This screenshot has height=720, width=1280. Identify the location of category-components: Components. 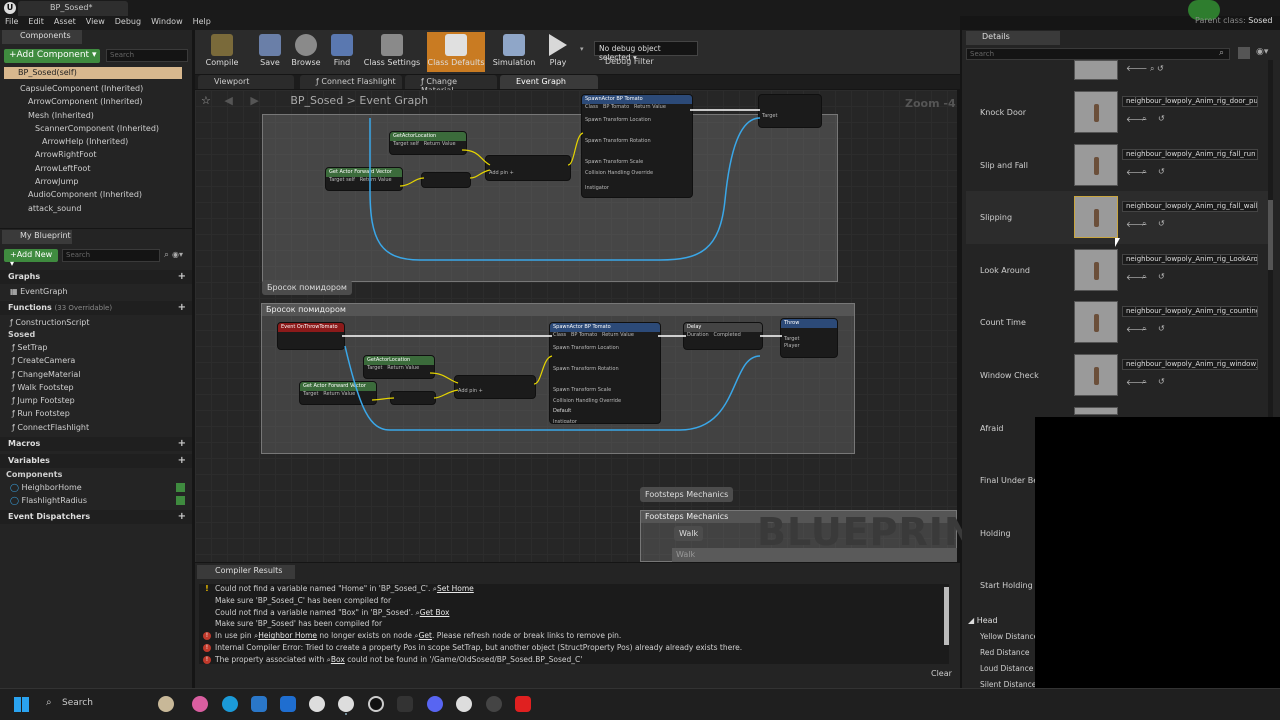
(34, 474).